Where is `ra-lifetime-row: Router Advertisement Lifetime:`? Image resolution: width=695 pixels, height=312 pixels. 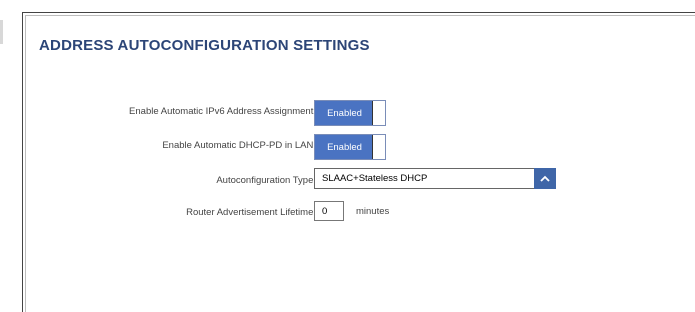
ra-lifetime-row: Router Advertisement Lifetime: is located at coordinates (171, 214).